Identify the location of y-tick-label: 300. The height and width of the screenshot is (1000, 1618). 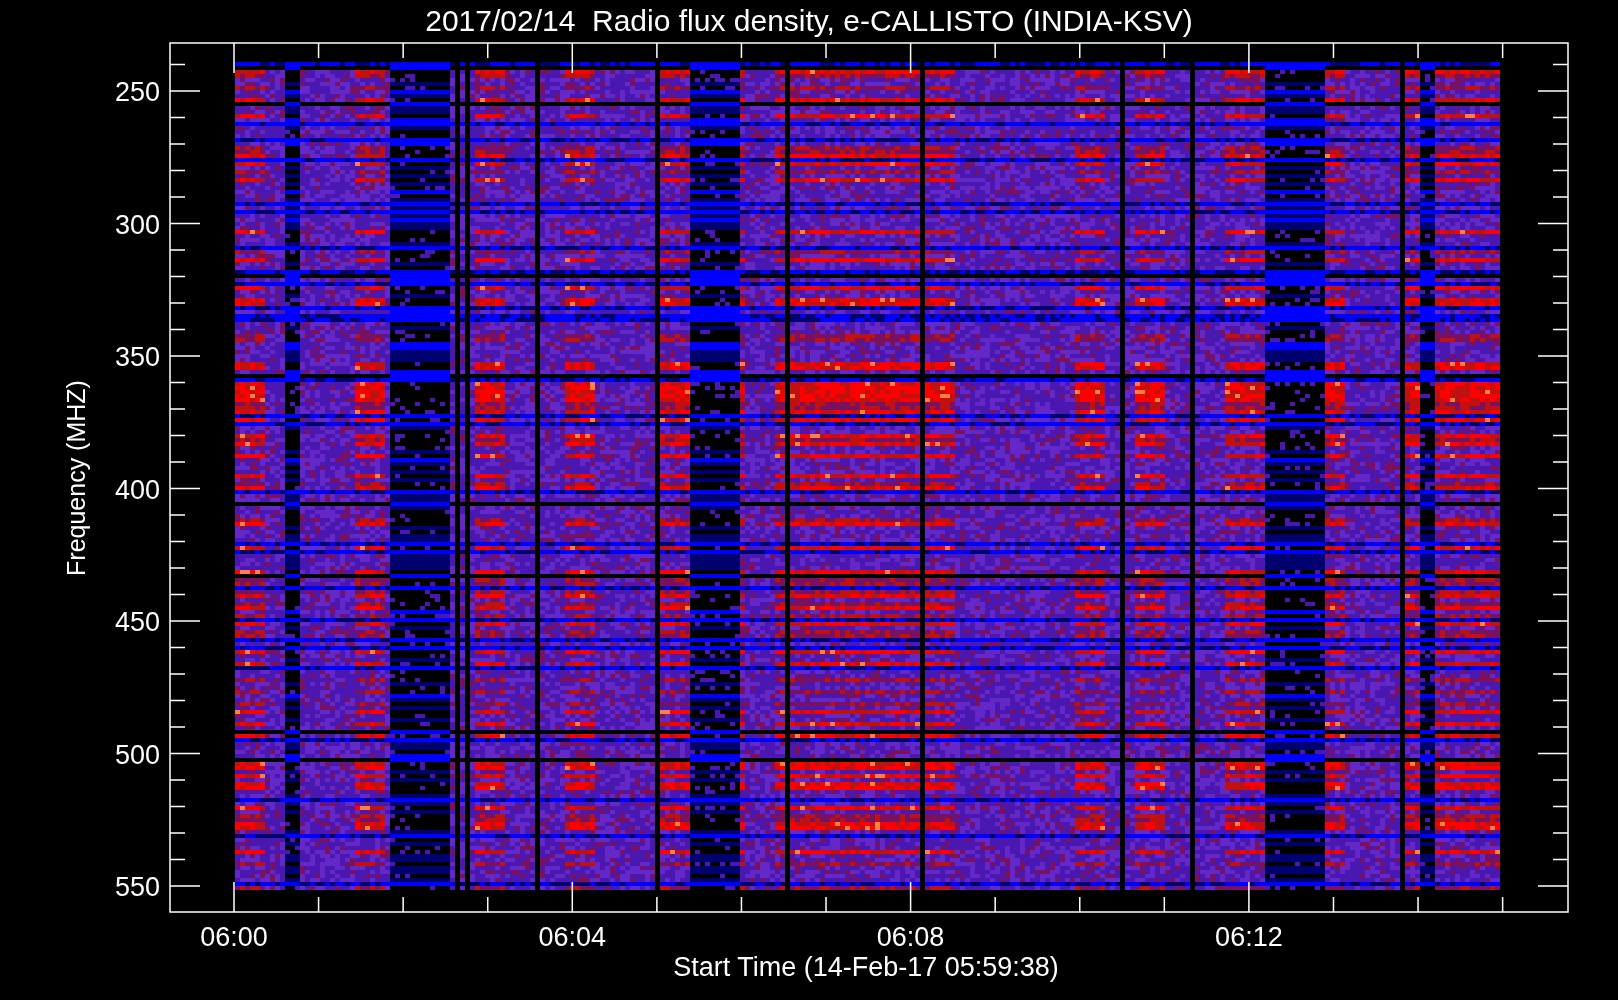
(137, 224).